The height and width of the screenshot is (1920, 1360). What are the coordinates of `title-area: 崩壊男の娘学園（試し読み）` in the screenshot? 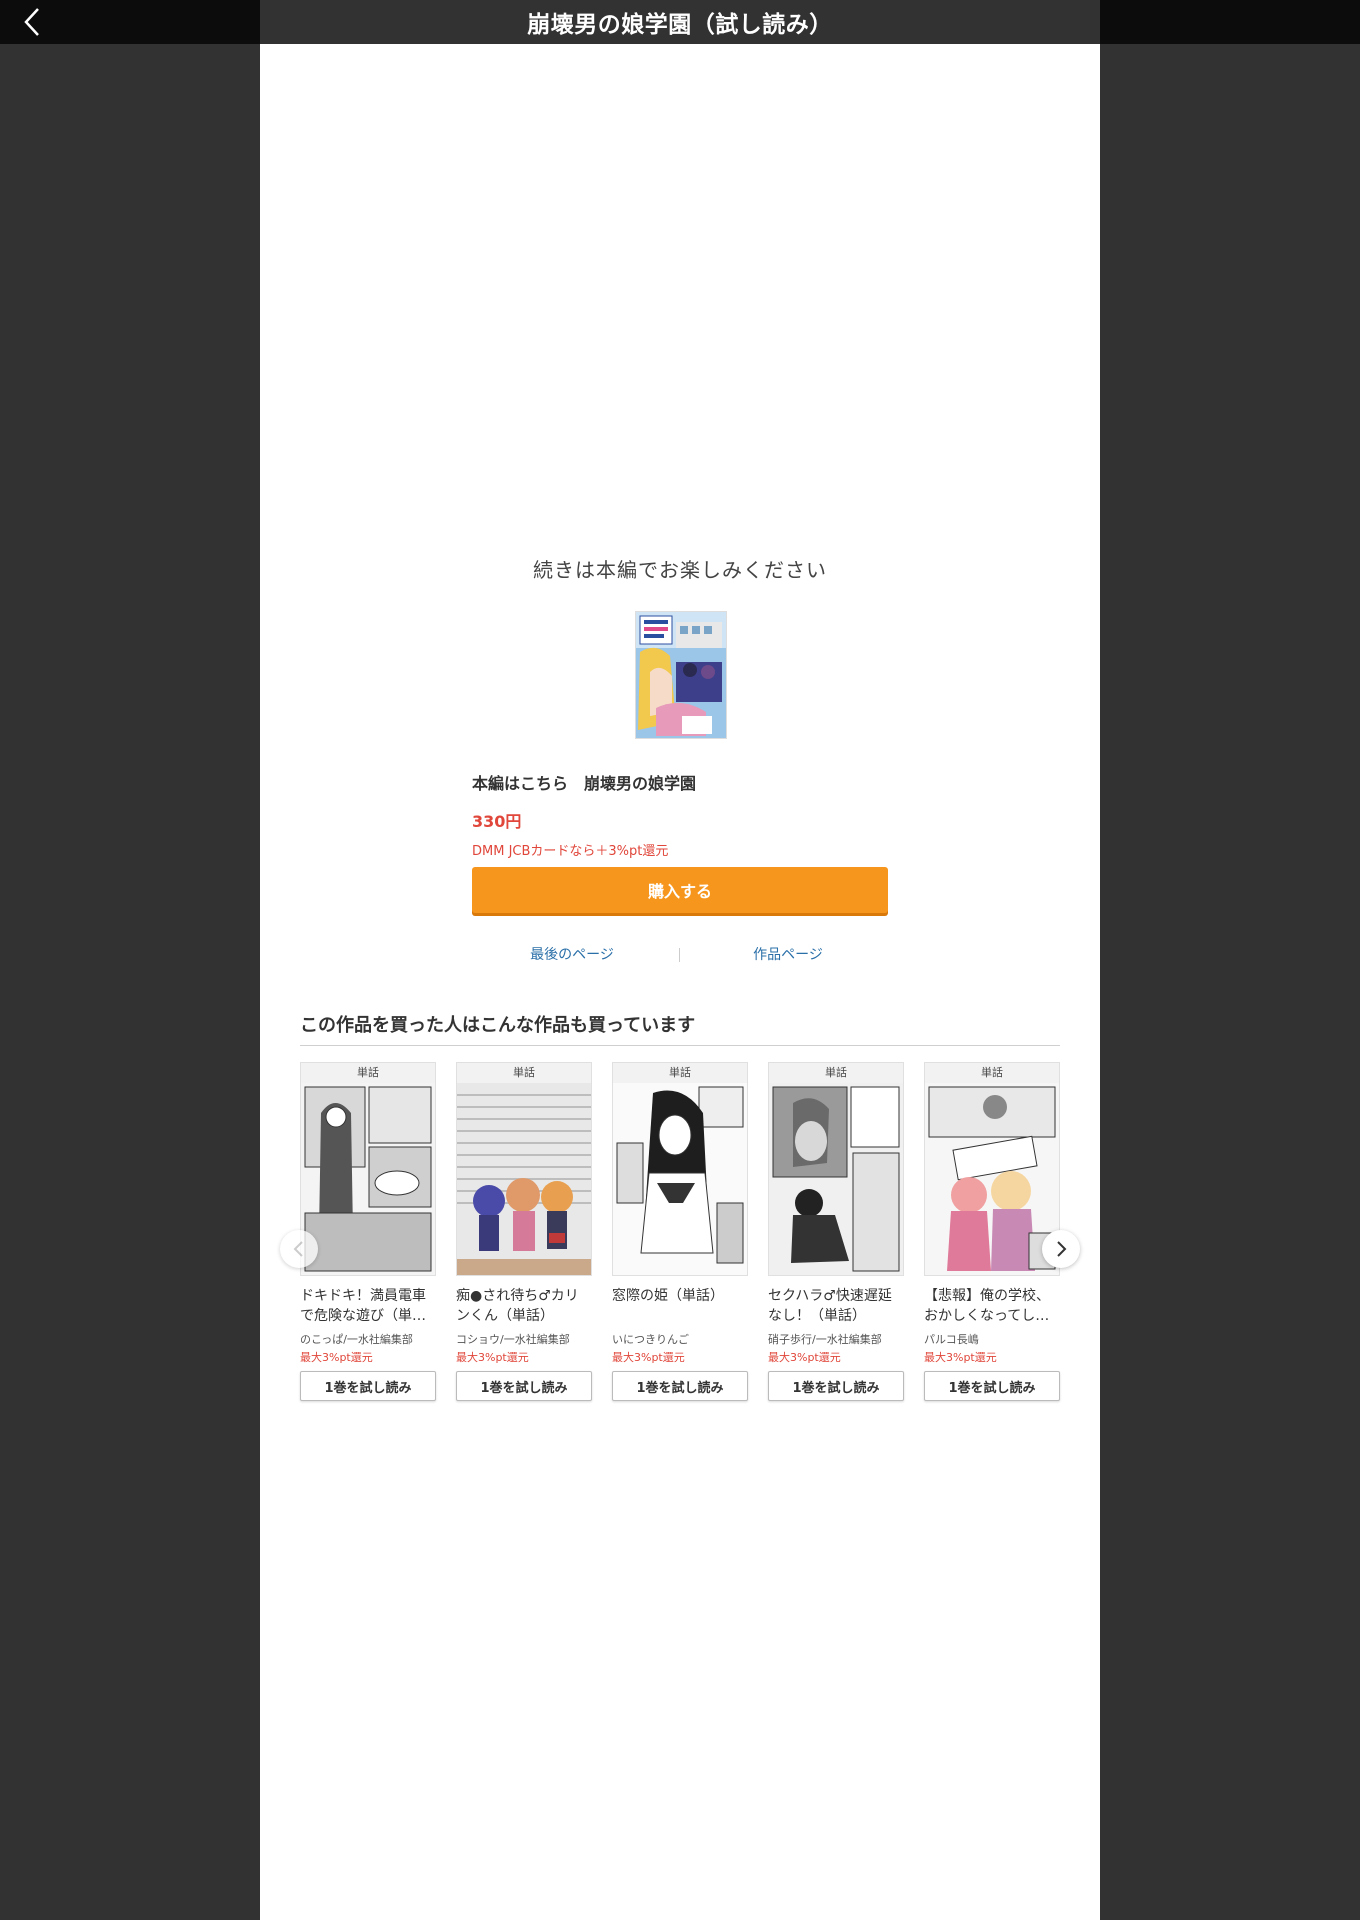 It's located at (680, 22).